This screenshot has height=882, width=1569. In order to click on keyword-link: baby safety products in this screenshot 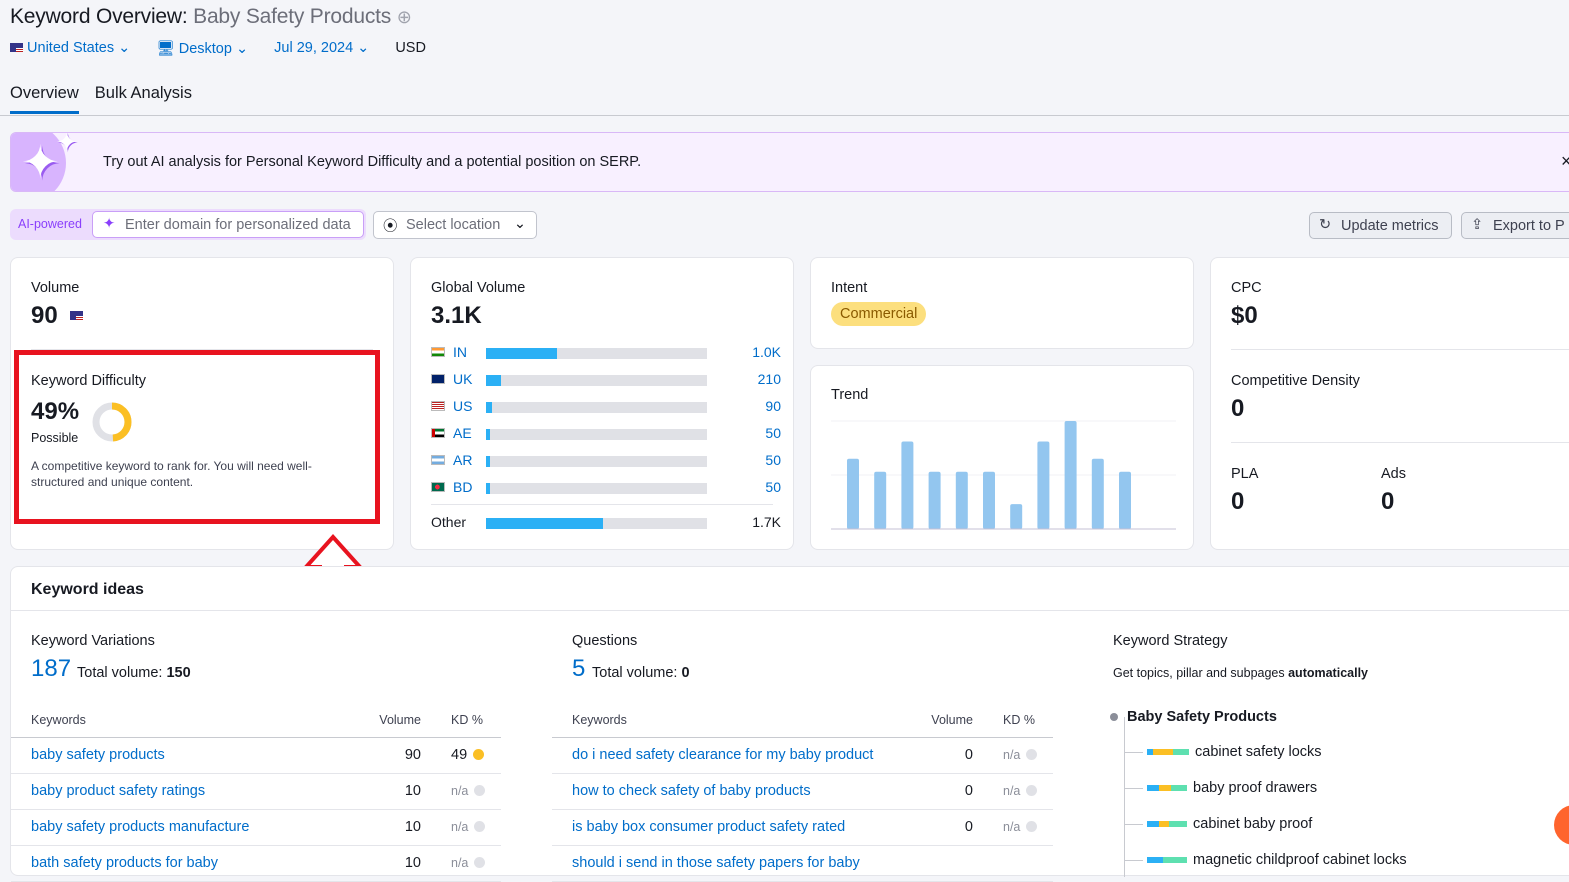, I will do `click(98, 755)`.